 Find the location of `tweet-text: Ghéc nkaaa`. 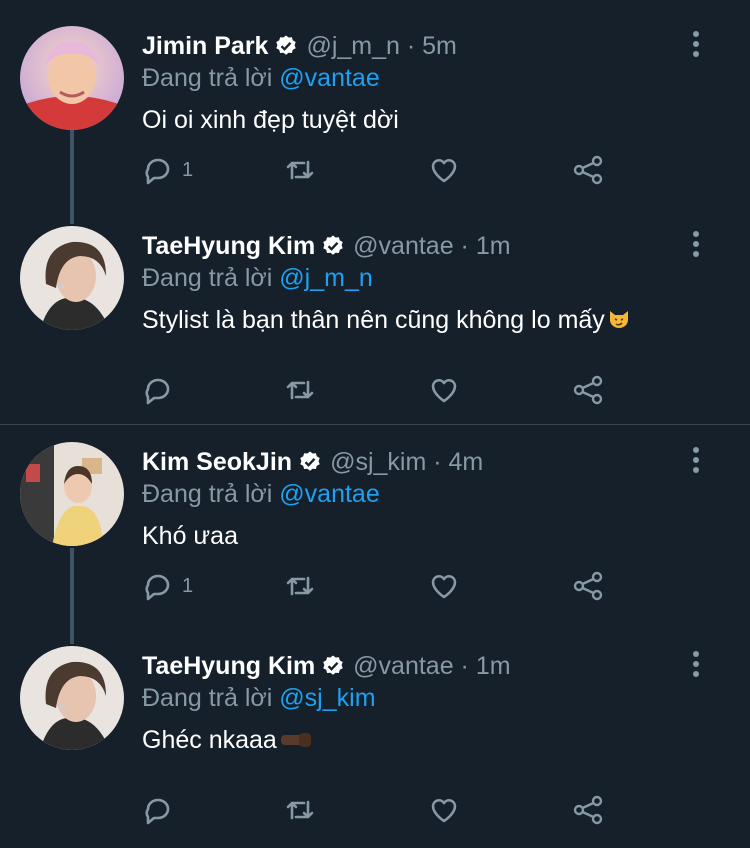

tweet-text: Ghéc nkaaa is located at coordinates (227, 742).